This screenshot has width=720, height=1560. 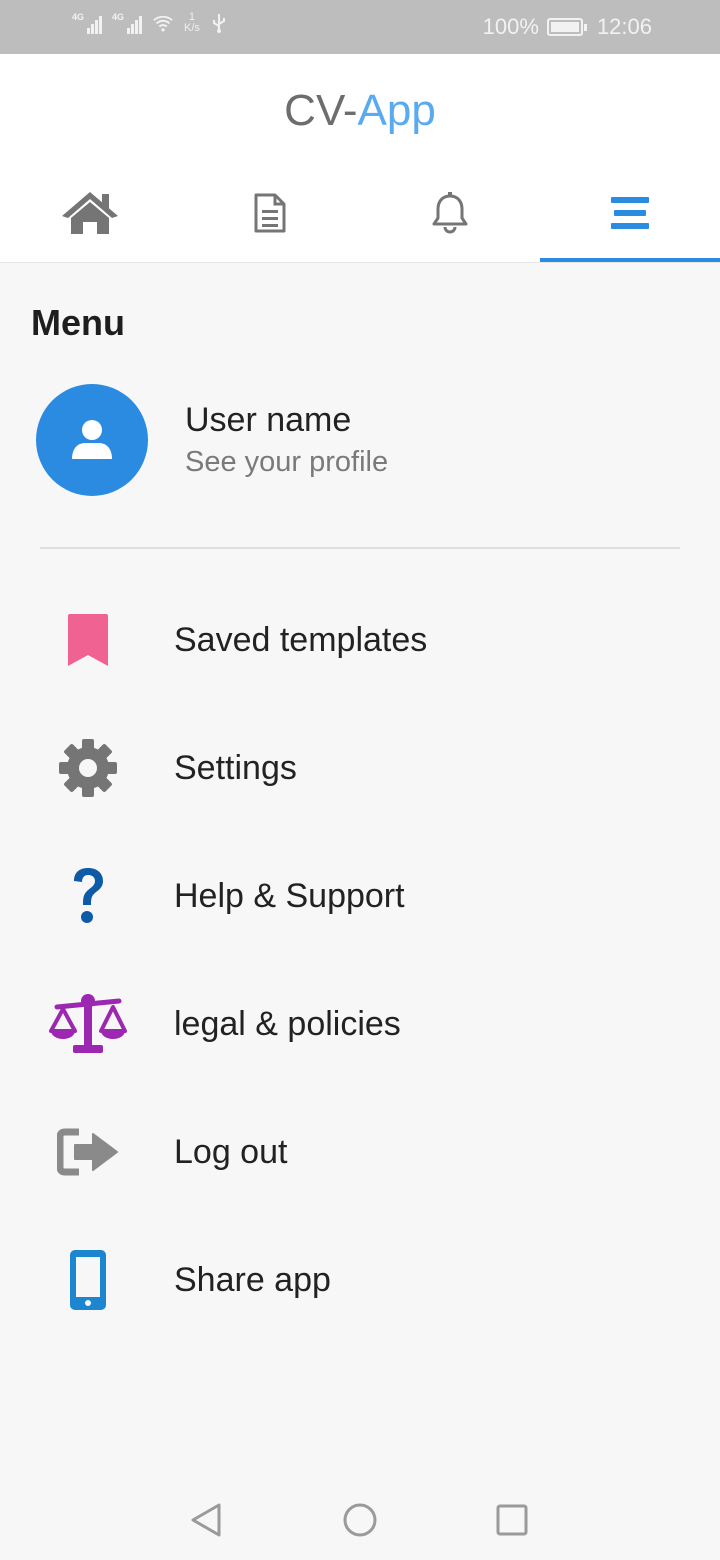 What do you see at coordinates (231, 1151) in the screenshot?
I see `menu-item-label: Log out` at bounding box center [231, 1151].